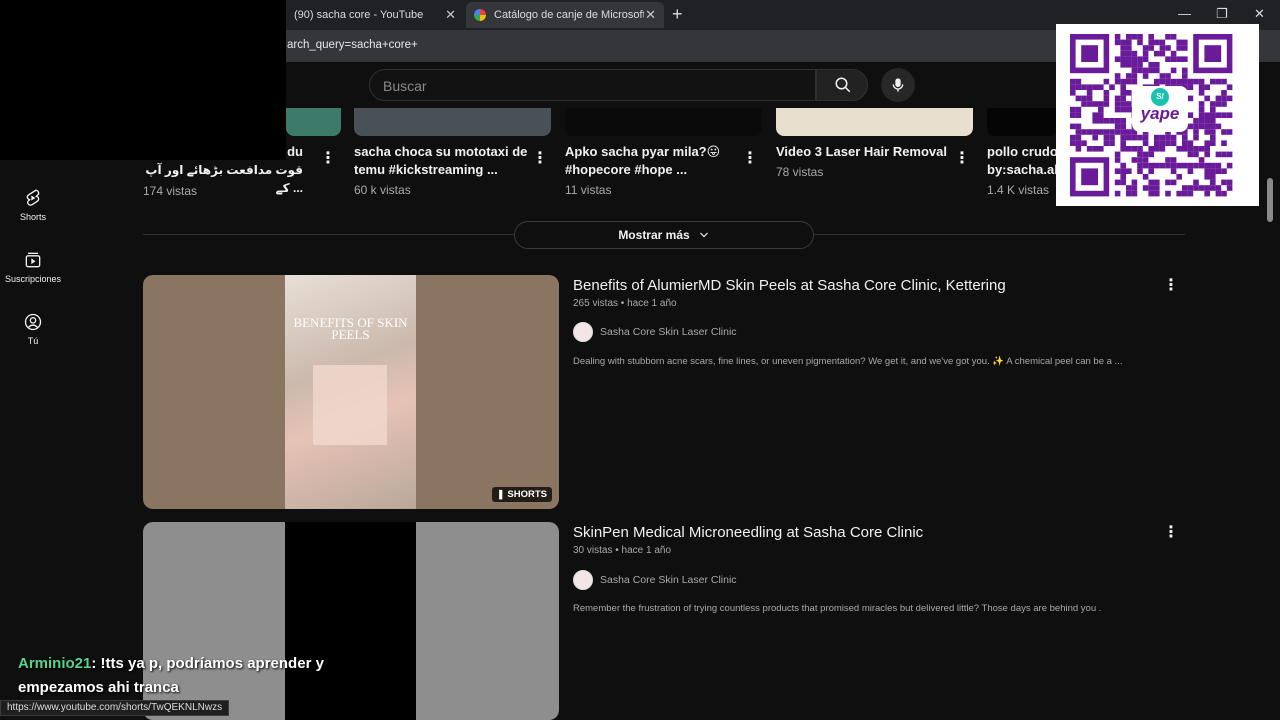  What do you see at coordinates (800, 172) in the screenshot?
I see `result-views: 78 vistas` at bounding box center [800, 172].